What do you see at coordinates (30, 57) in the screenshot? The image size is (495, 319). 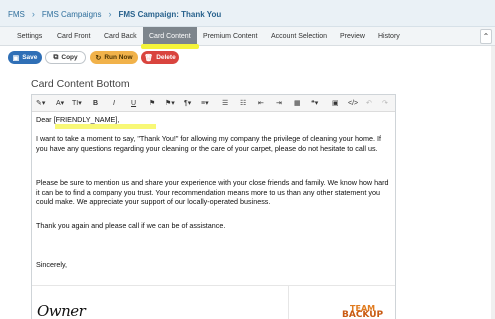 I see `save-label: Save` at bounding box center [30, 57].